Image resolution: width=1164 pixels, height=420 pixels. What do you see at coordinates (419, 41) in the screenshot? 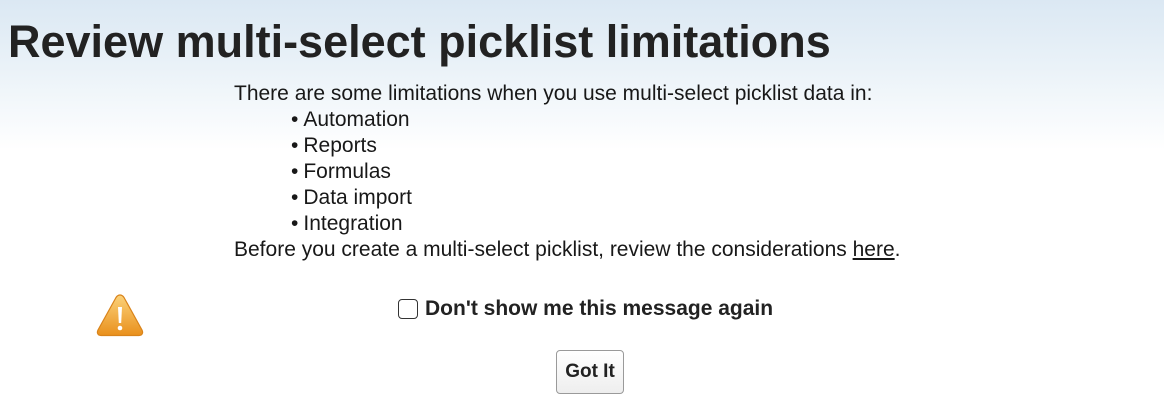
I see `page-title: Review multi-select picklist limitations` at bounding box center [419, 41].